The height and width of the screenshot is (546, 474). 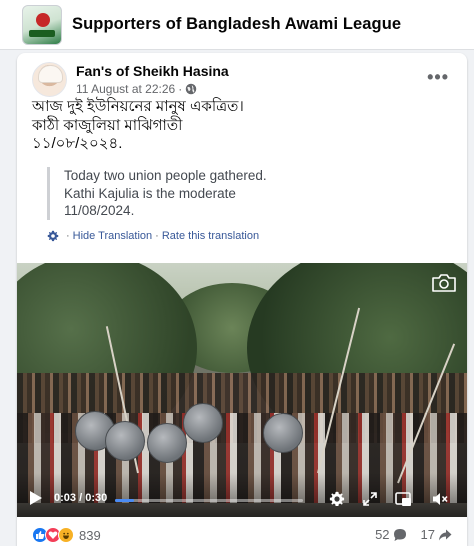 I want to click on hide-translation-link: Hide Translation, so click(x=113, y=236).